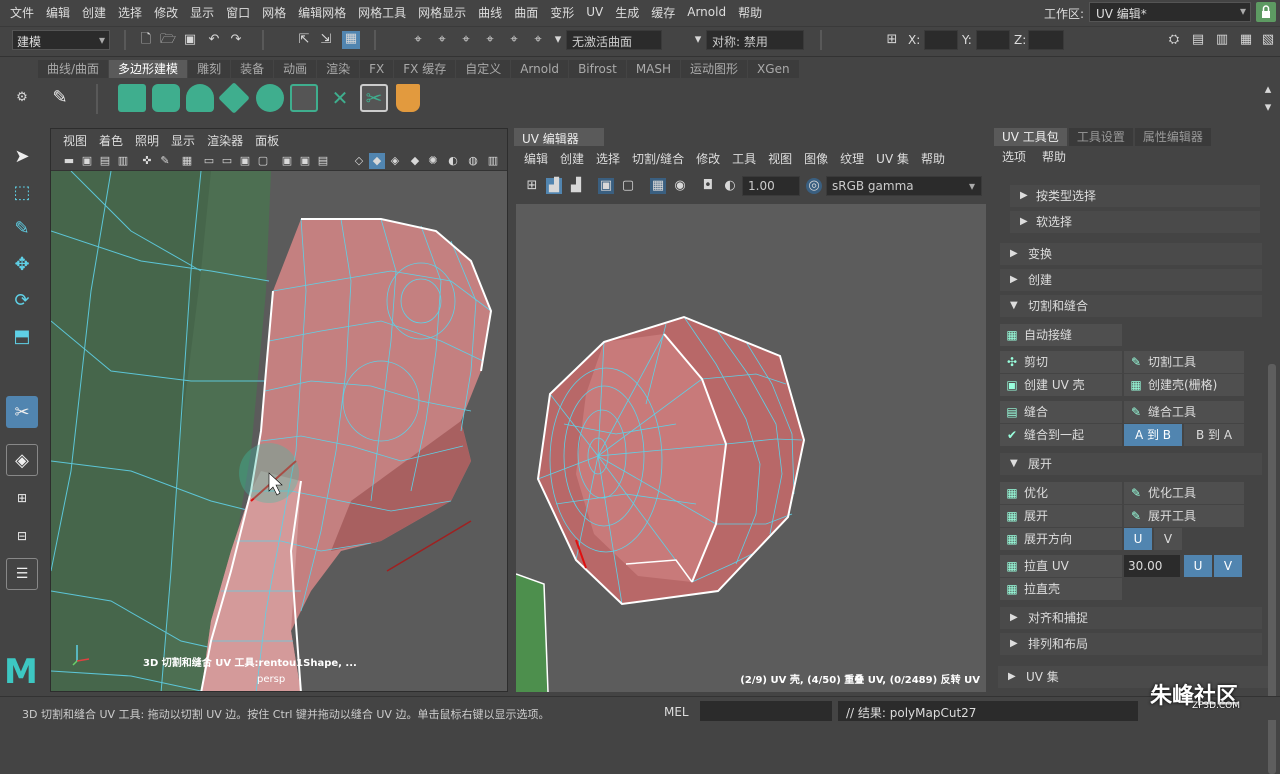  What do you see at coordinates (60, 98) in the screenshot?
I see `shelf-edit-icon: ✎` at bounding box center [60, 98].